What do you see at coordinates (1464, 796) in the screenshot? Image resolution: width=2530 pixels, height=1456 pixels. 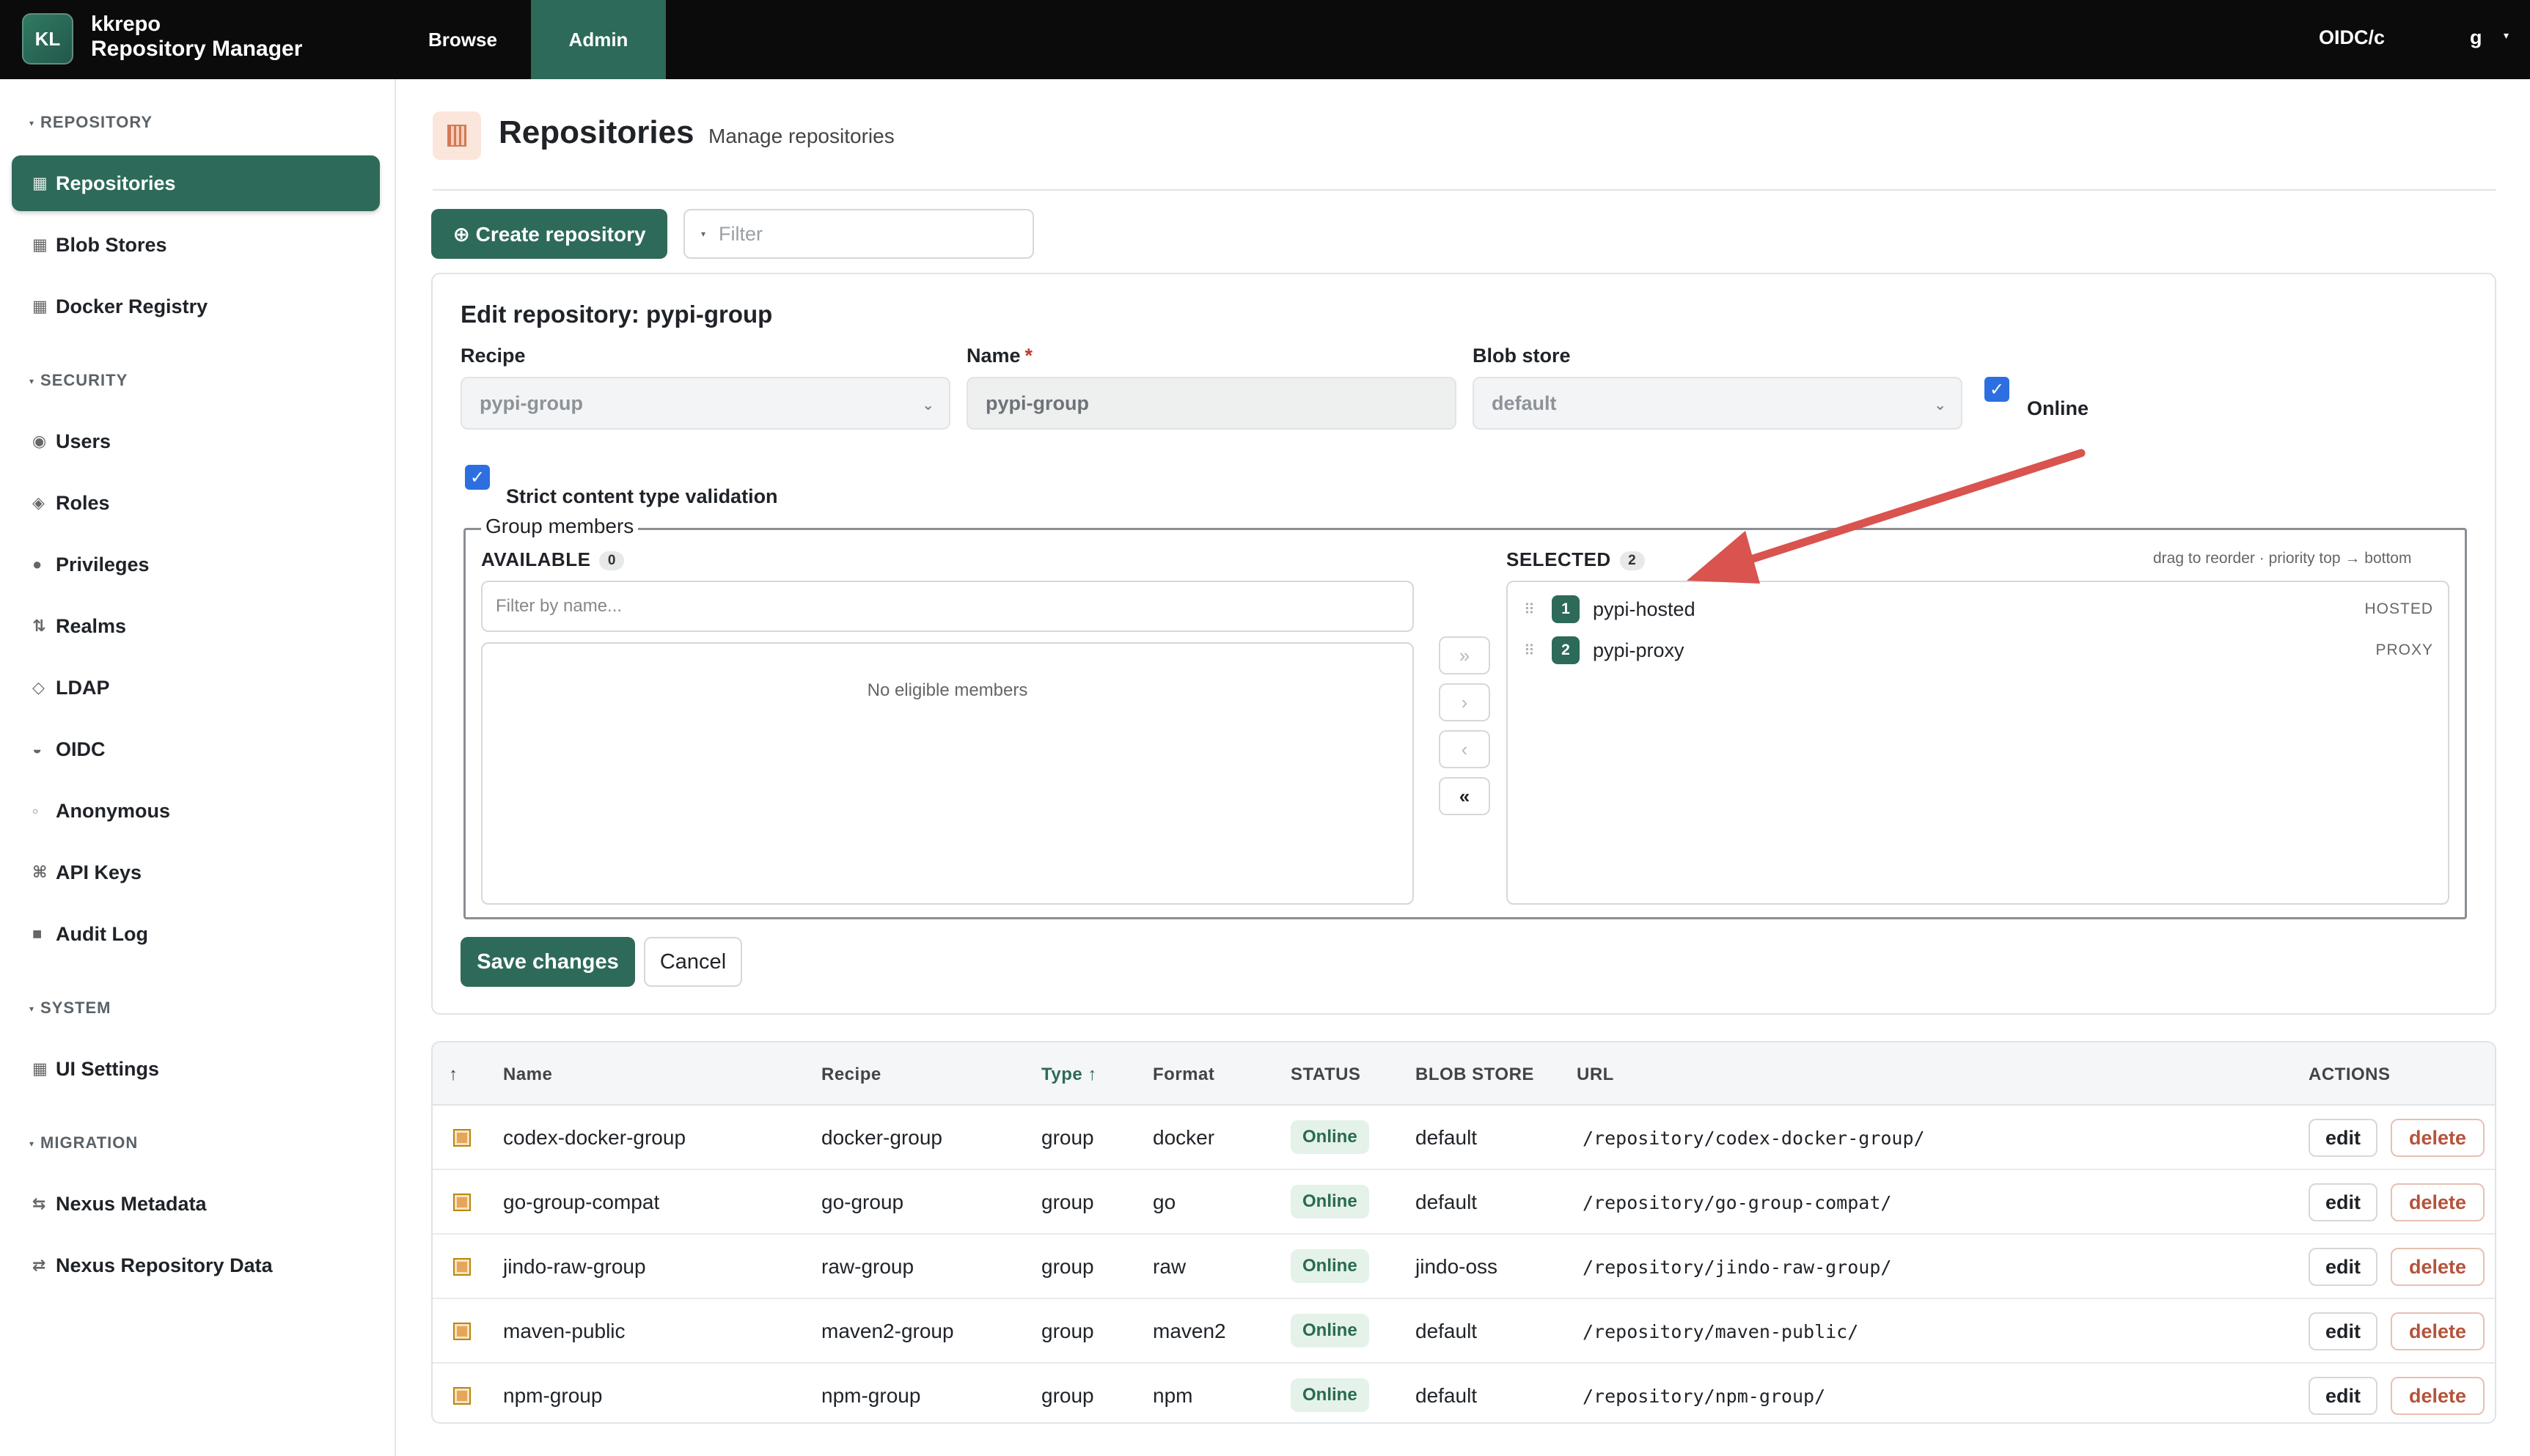 I see `remove-all-button: «` at bounding box center [1464, 796].